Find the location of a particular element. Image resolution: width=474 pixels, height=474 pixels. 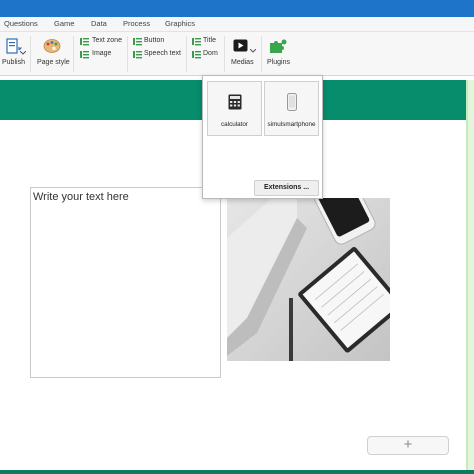

speech-text-label: Speech text is located at coordinates (162, 53).